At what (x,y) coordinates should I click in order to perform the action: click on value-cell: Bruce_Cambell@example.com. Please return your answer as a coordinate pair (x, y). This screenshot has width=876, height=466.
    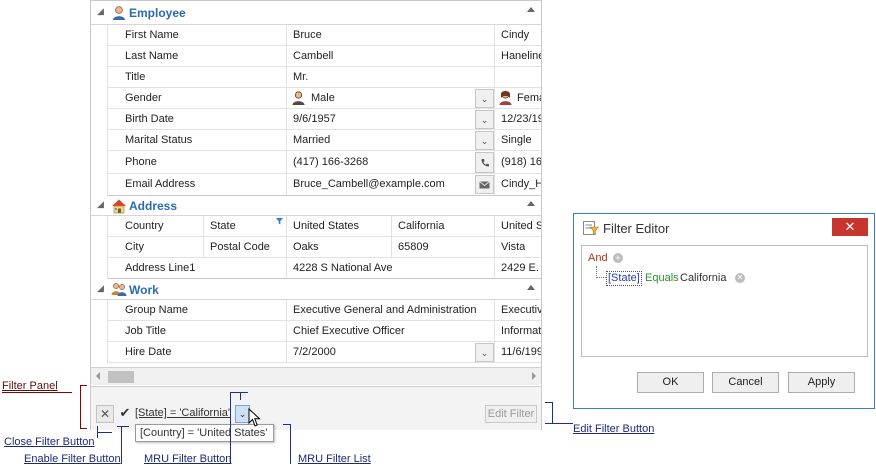
    Looking at the image, I should click on (391, 184).